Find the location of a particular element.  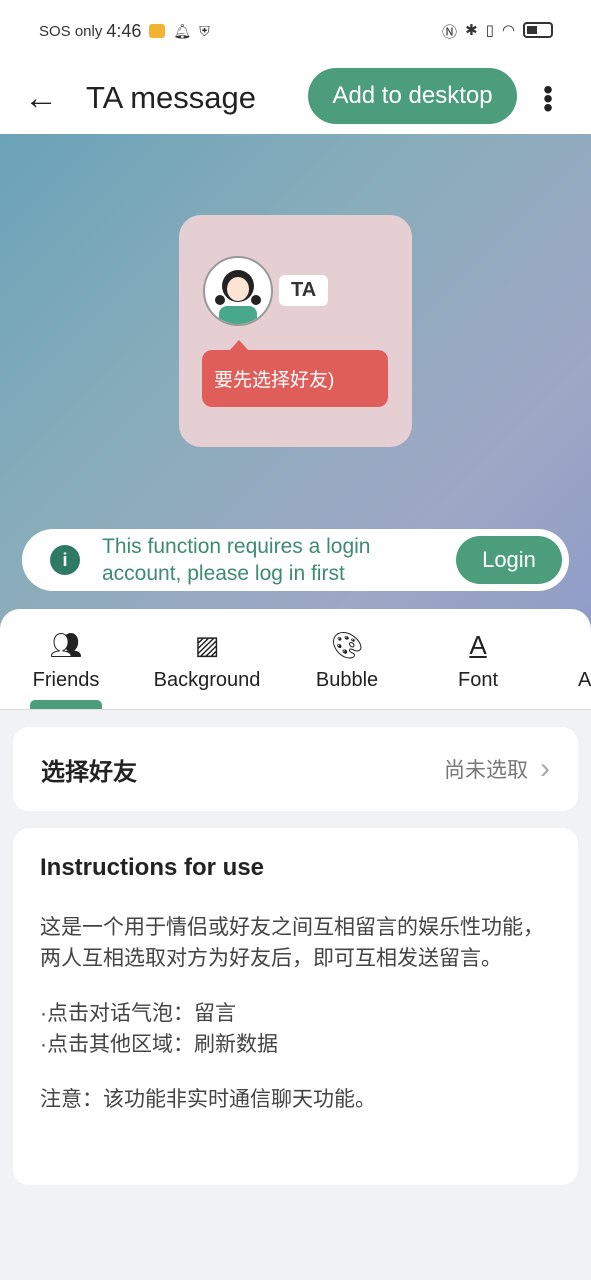

avatar is located at coordinates (238, 291).